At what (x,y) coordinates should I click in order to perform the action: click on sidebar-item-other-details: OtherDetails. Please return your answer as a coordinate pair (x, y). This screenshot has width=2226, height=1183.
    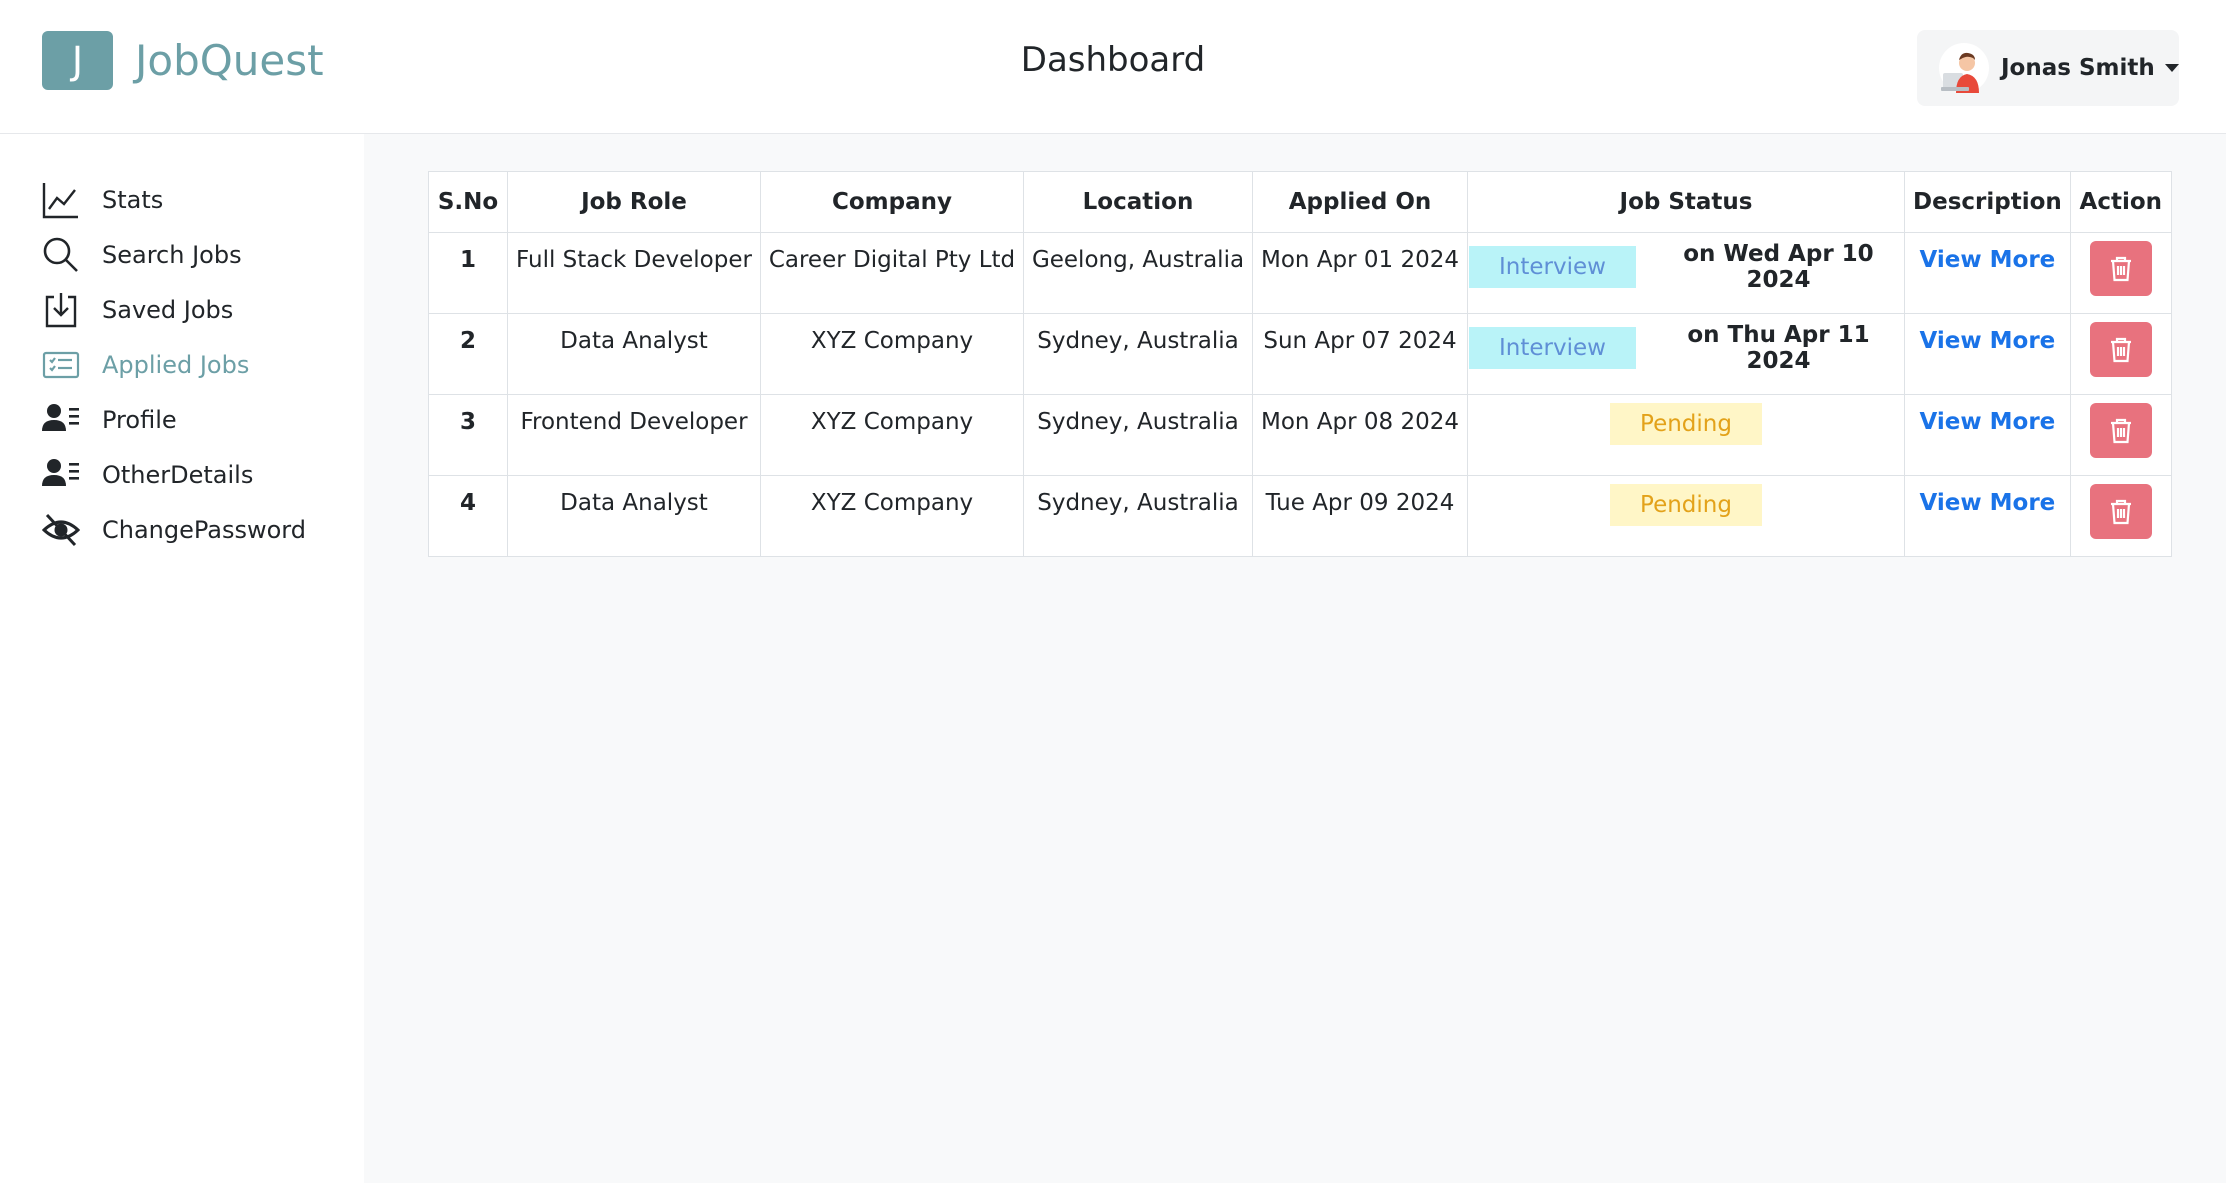
    Looking at the image, I should click on (147, 475).